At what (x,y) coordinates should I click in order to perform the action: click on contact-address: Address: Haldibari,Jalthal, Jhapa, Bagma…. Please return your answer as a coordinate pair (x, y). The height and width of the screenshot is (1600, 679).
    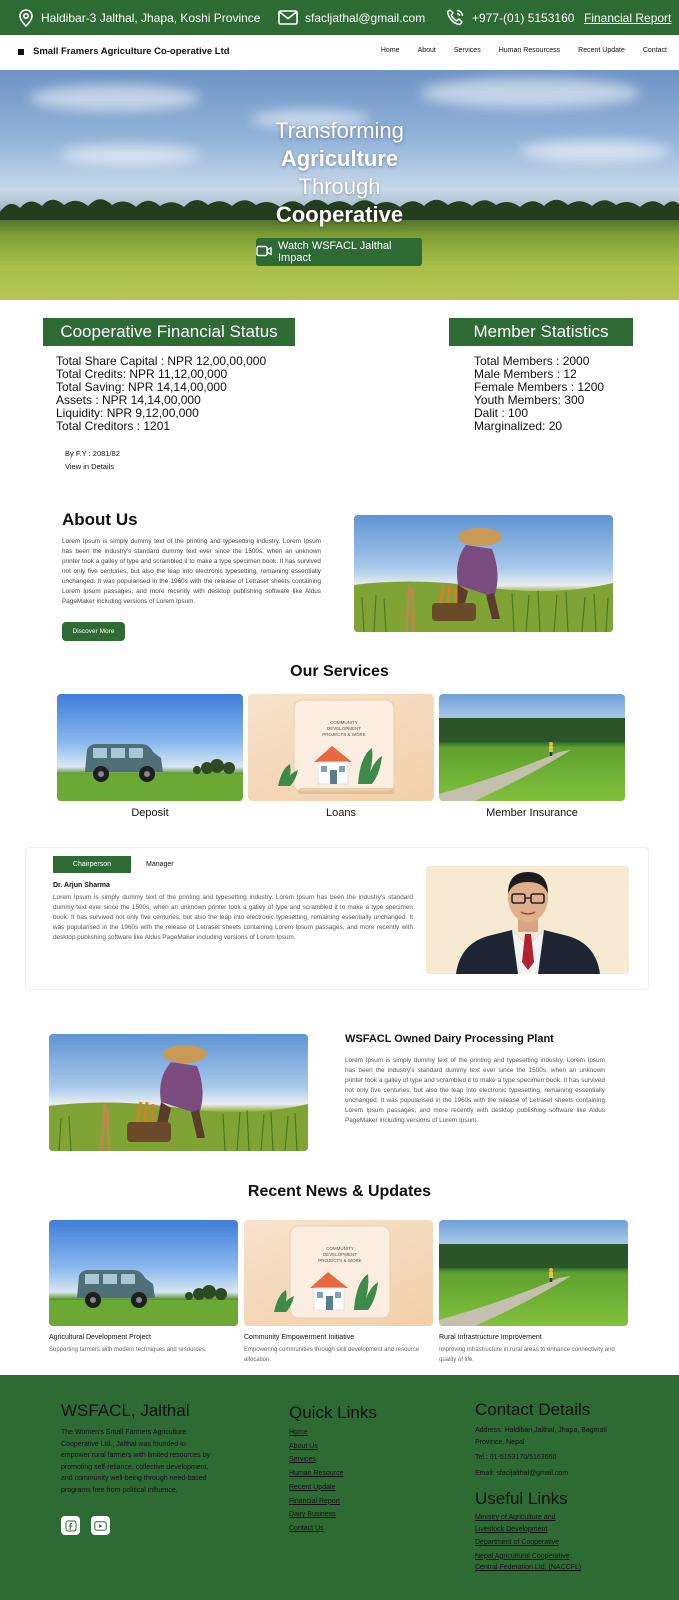
    Looking at the image, I should click on (541, 1436).